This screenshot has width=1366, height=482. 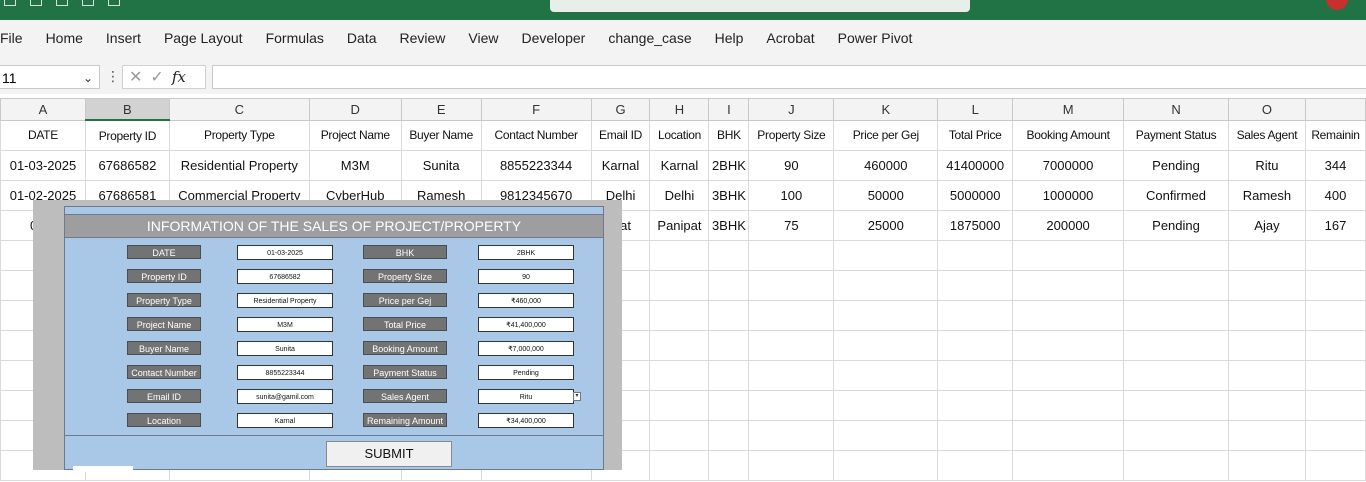 I want to click on column-header: H, so click(x=679, y=109).